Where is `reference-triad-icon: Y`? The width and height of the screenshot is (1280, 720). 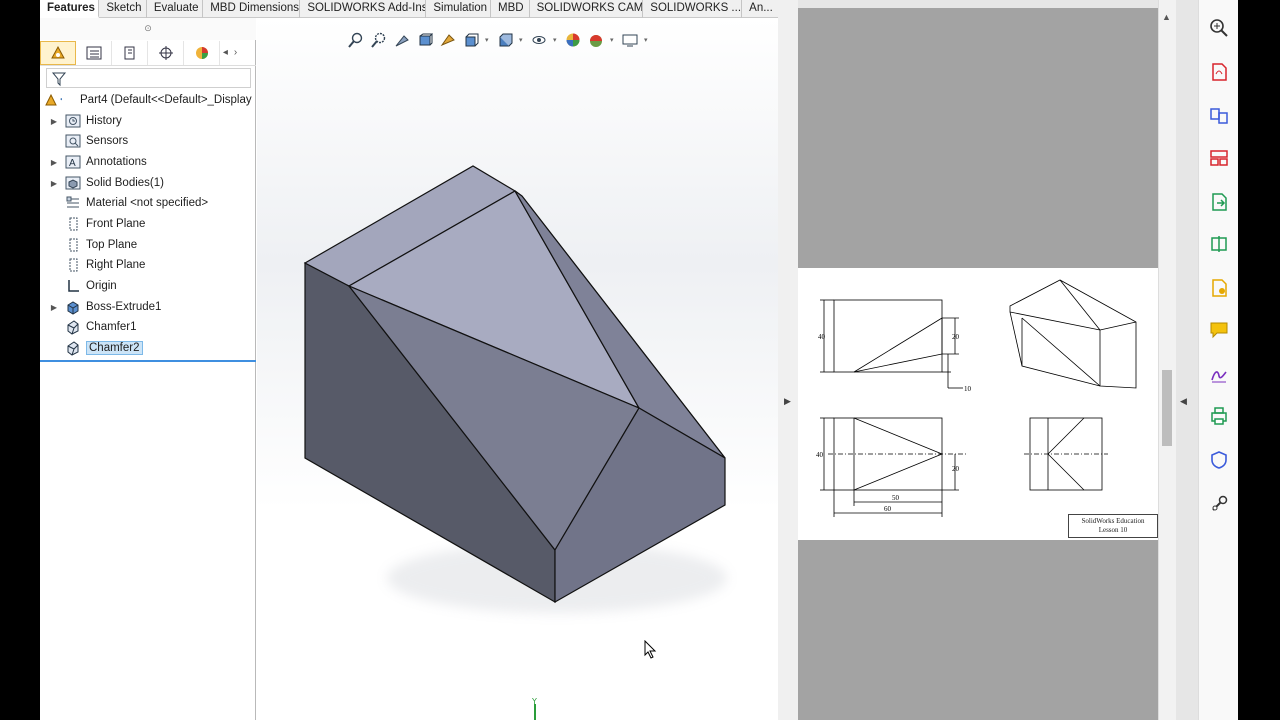
reference-triad-icon: Y is located at coordinates (517, 708).